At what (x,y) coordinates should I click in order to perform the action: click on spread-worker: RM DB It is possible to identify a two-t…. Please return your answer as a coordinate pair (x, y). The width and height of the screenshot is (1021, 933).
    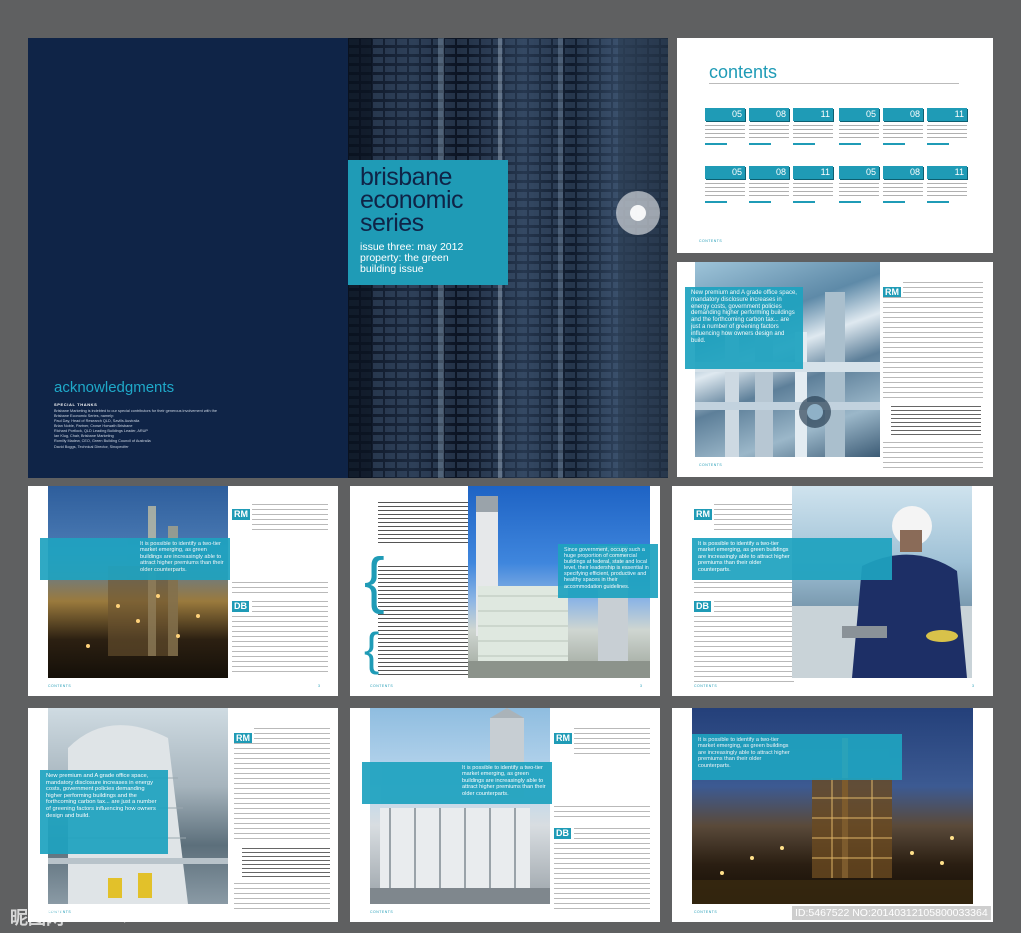
    Looking at the image, I should click on (832, 591).